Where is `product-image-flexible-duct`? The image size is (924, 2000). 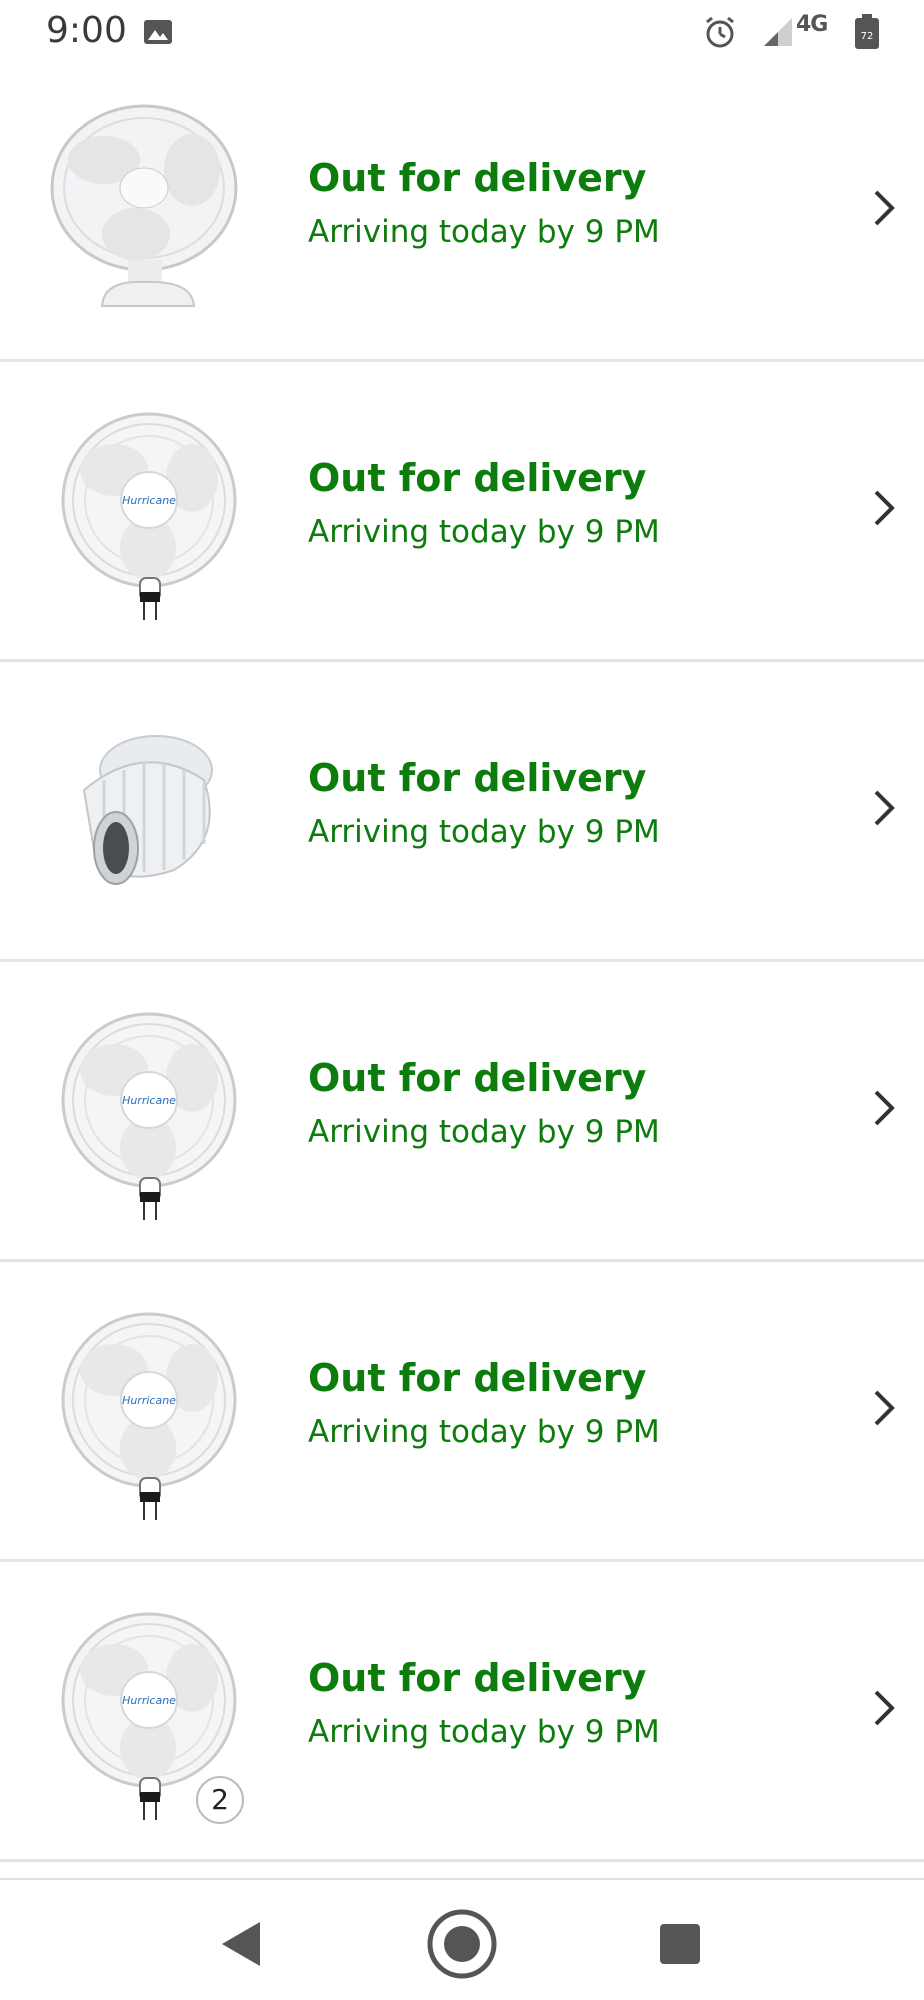 product-image-flexible-duct is located at coordinates (147, 810).